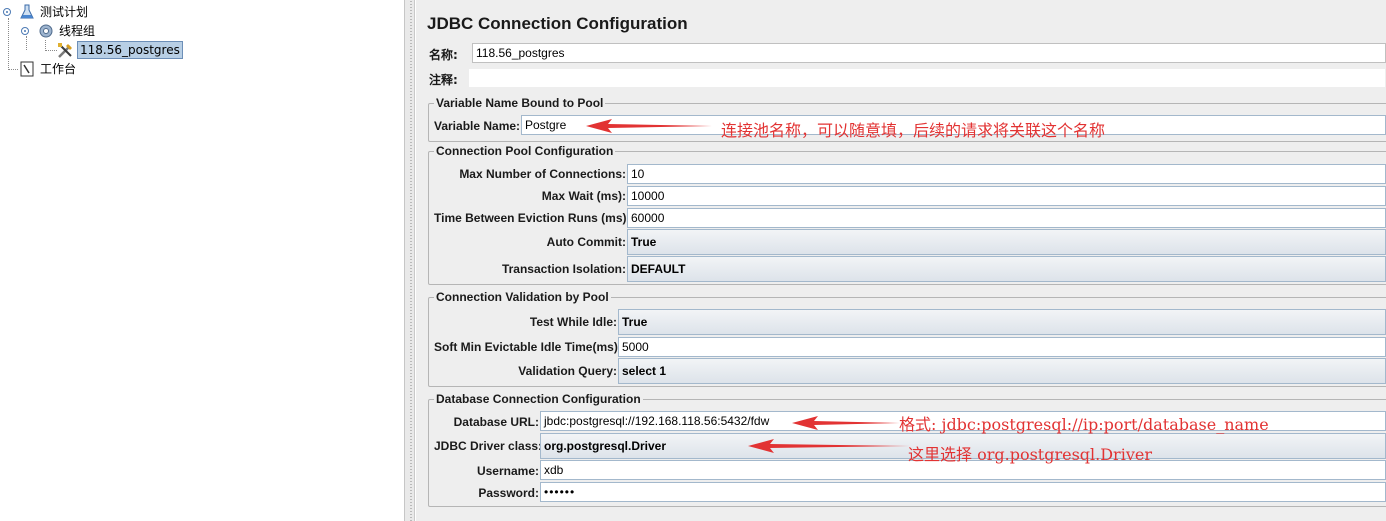  What do you see at coordinates (488, 446) in the screenshot?
I see `jdbc-driver-label: JDBC Driver class:` at bounding box center [488, 446].